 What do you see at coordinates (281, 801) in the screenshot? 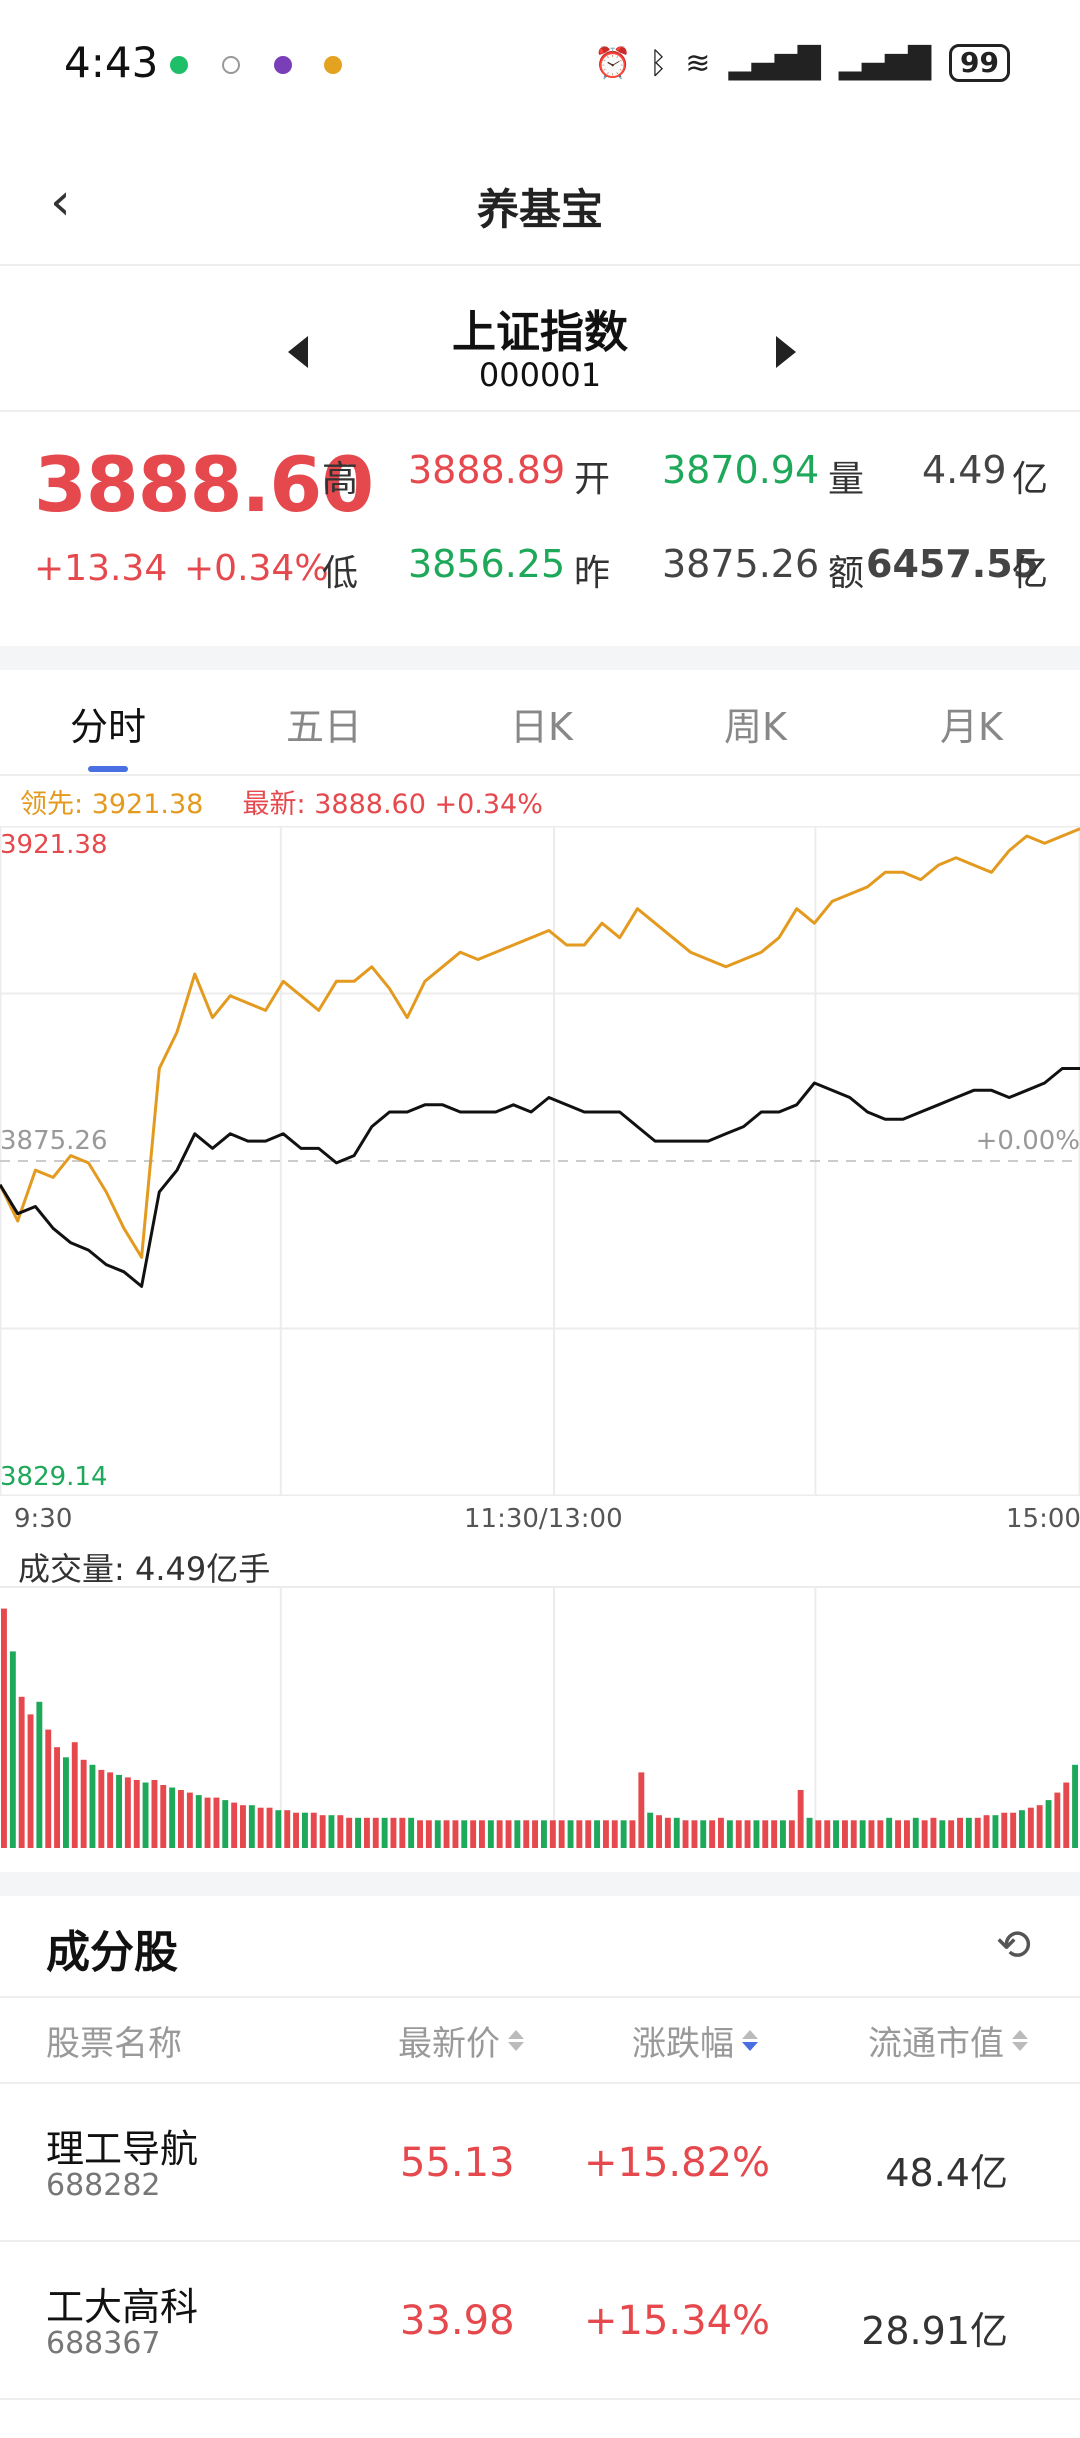
I see `chart-legend: 领先: 3921.38 最新: 3888.60 +0.34%` at bounding box center [281, 801].